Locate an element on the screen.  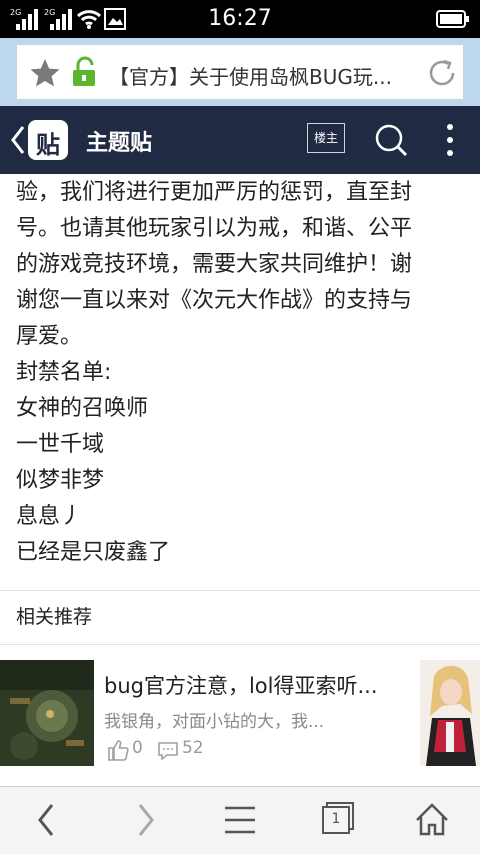
content-line: 厚爱。 is located at coordinates (49, 336).